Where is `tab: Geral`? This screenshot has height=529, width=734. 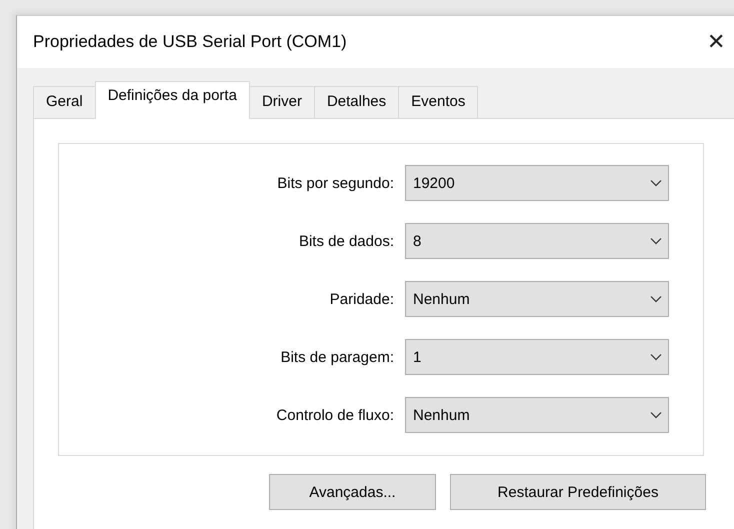
tab: Geral is located at coordinates (64, 102).